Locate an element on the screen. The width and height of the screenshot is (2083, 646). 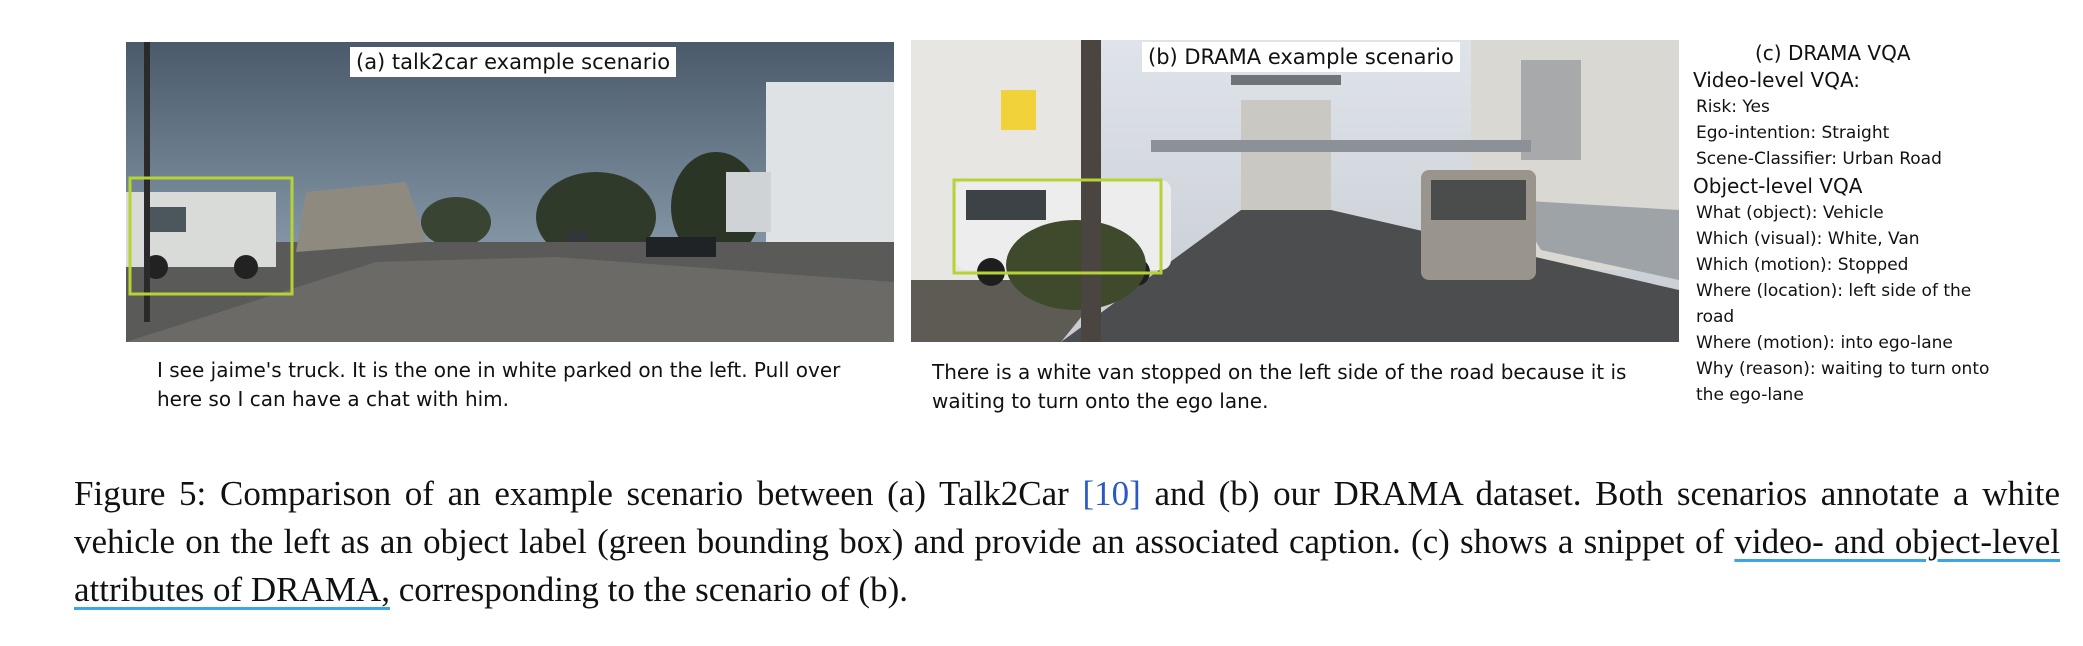
vqa-item: What (object): Vehicle is located at coordinates (1790, 213).